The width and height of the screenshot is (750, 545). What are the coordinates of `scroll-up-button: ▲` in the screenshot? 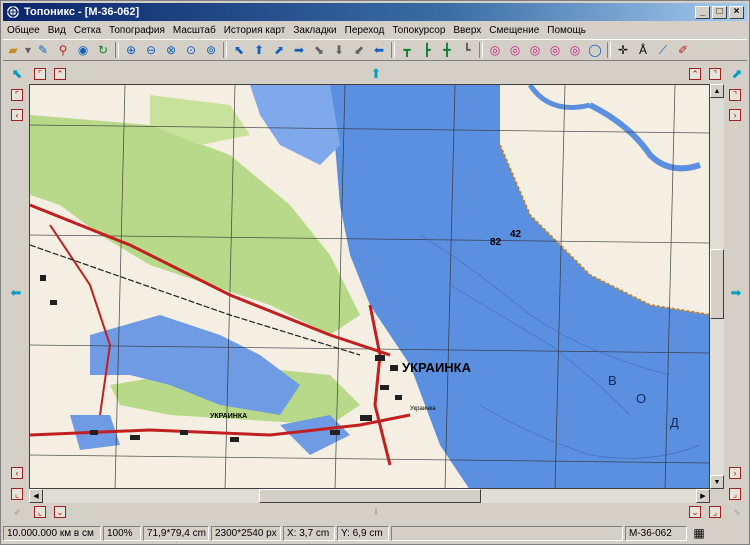 It's located at (717, 91).